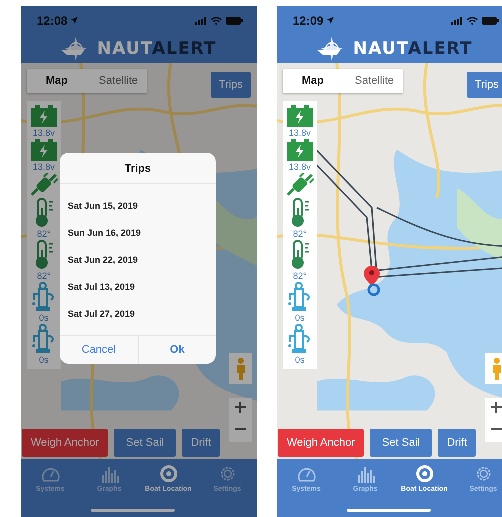 This screenshot has height=517, width=502. Describe the element at coordinates (138, 207) in the screenshot. I see `trip-option: Sat Jun 15, 2019` at that location.